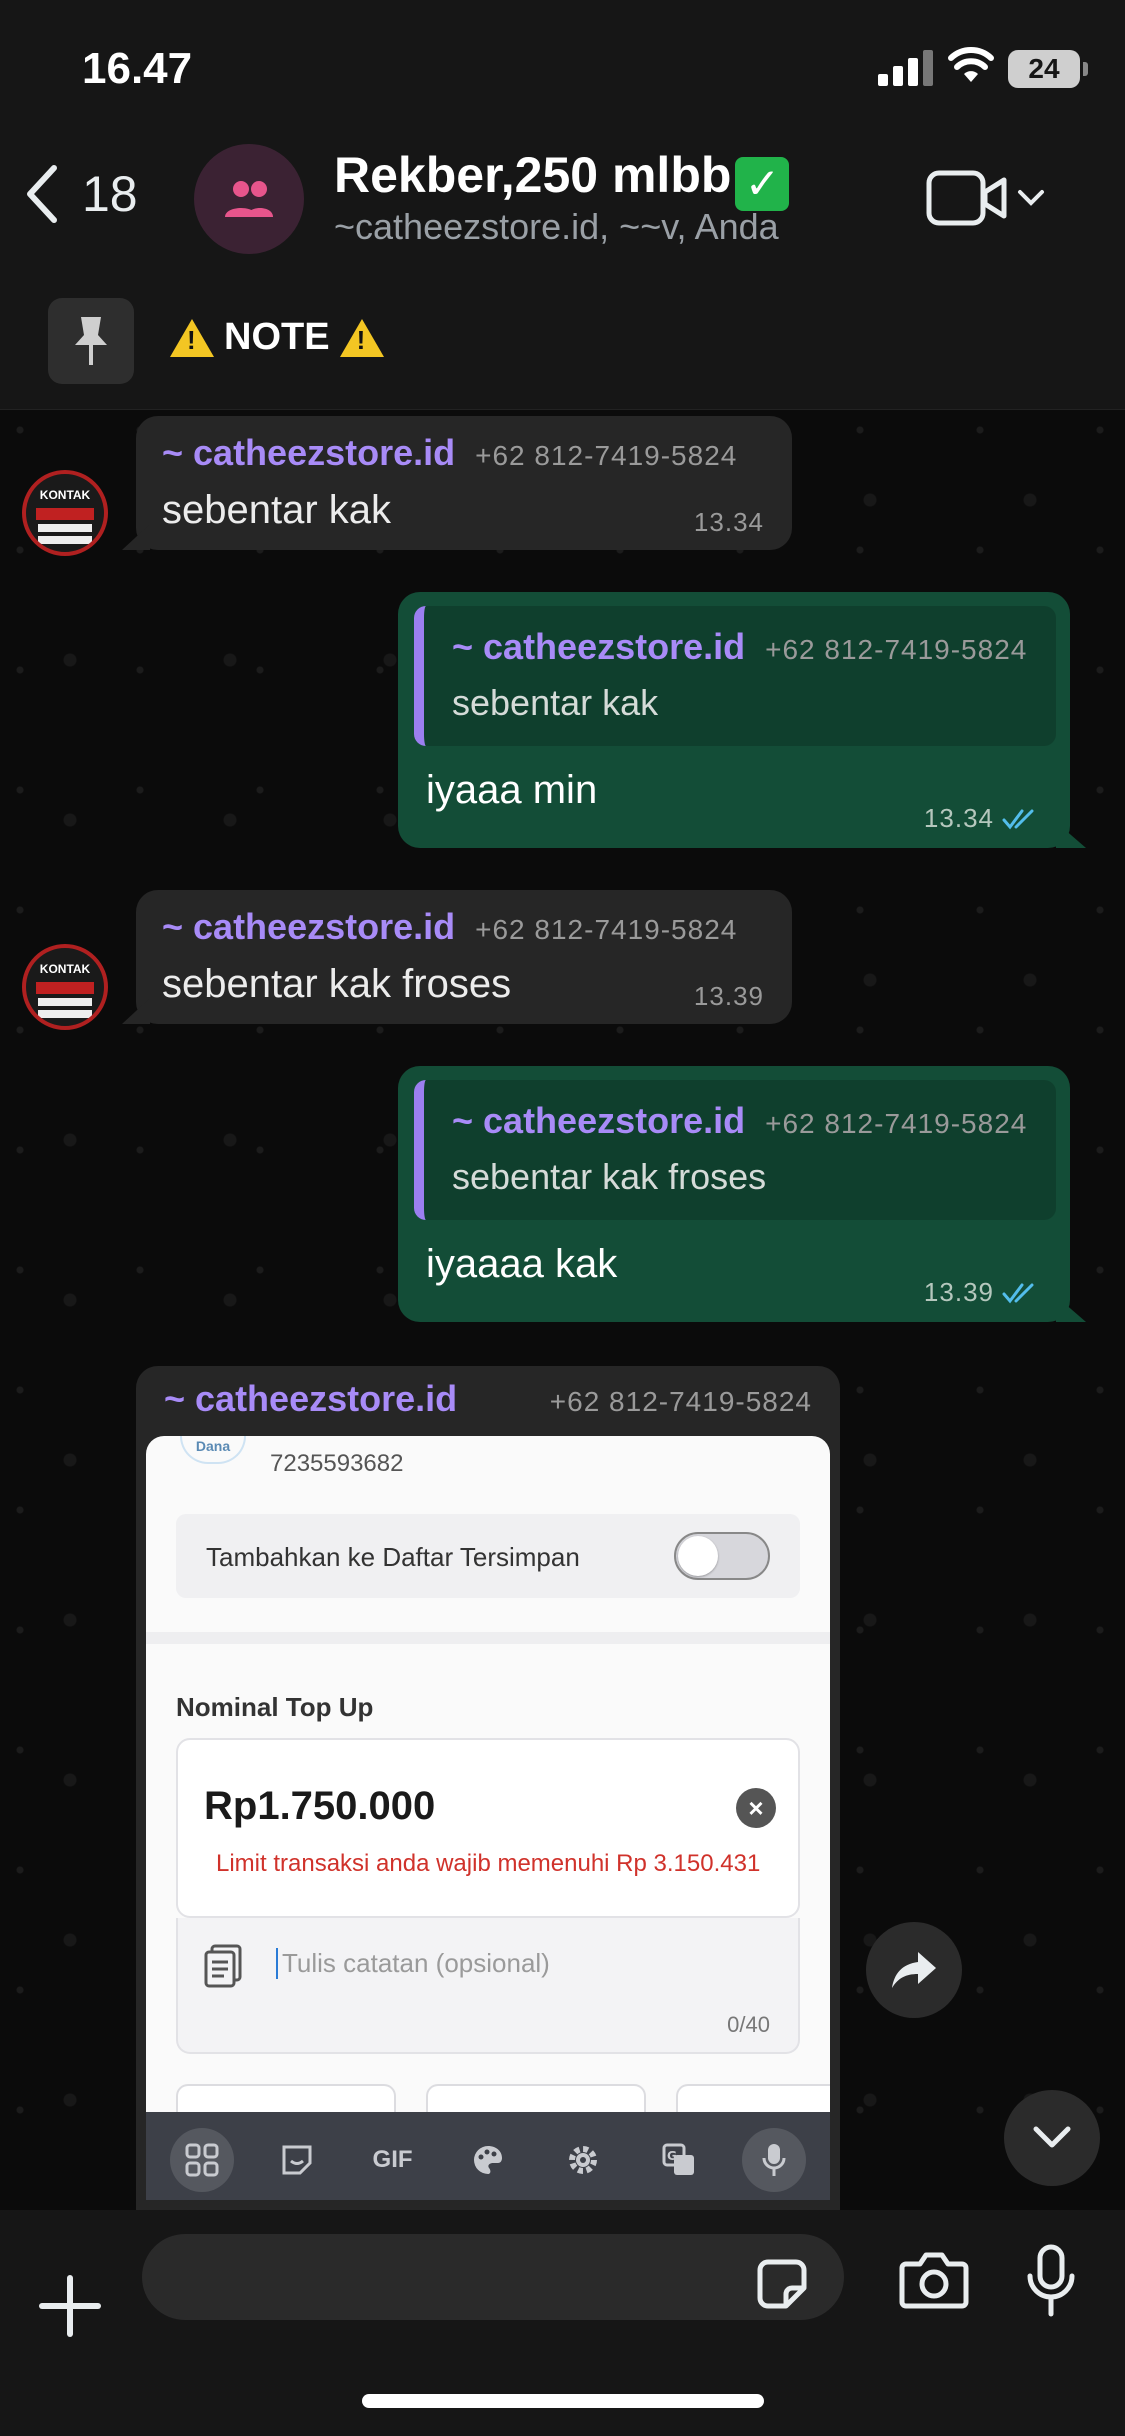  Describe the element at coordinates (958, 1292) in the screenshot. I see `message-time-text: 13.39` at that location.